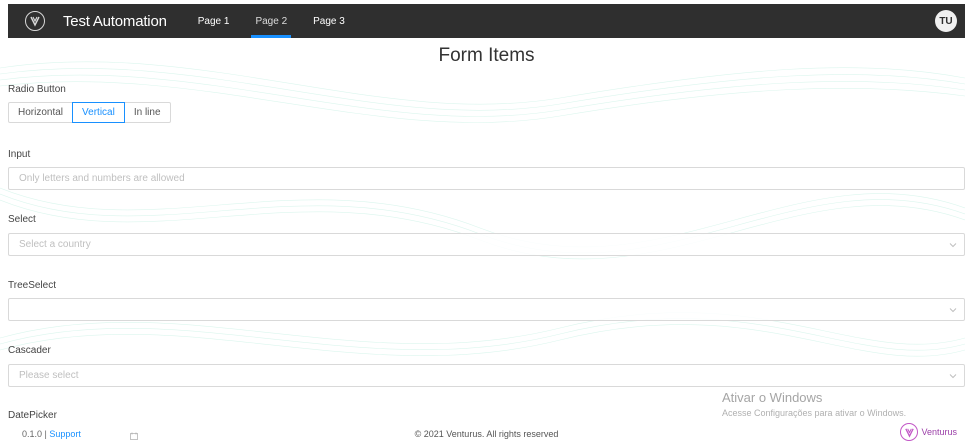  Describe the element at coordinates (329, 21) in the screenshot. I see `tab-page-3: Page 3` at that location.